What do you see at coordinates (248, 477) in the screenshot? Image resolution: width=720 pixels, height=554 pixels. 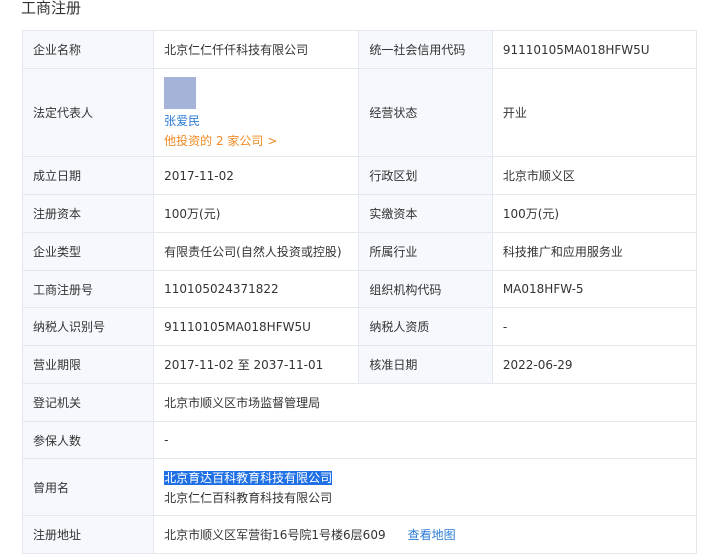 I see `former-name-item: 北京育达百科教育科技有限公司` at bounding box center [248, 477].